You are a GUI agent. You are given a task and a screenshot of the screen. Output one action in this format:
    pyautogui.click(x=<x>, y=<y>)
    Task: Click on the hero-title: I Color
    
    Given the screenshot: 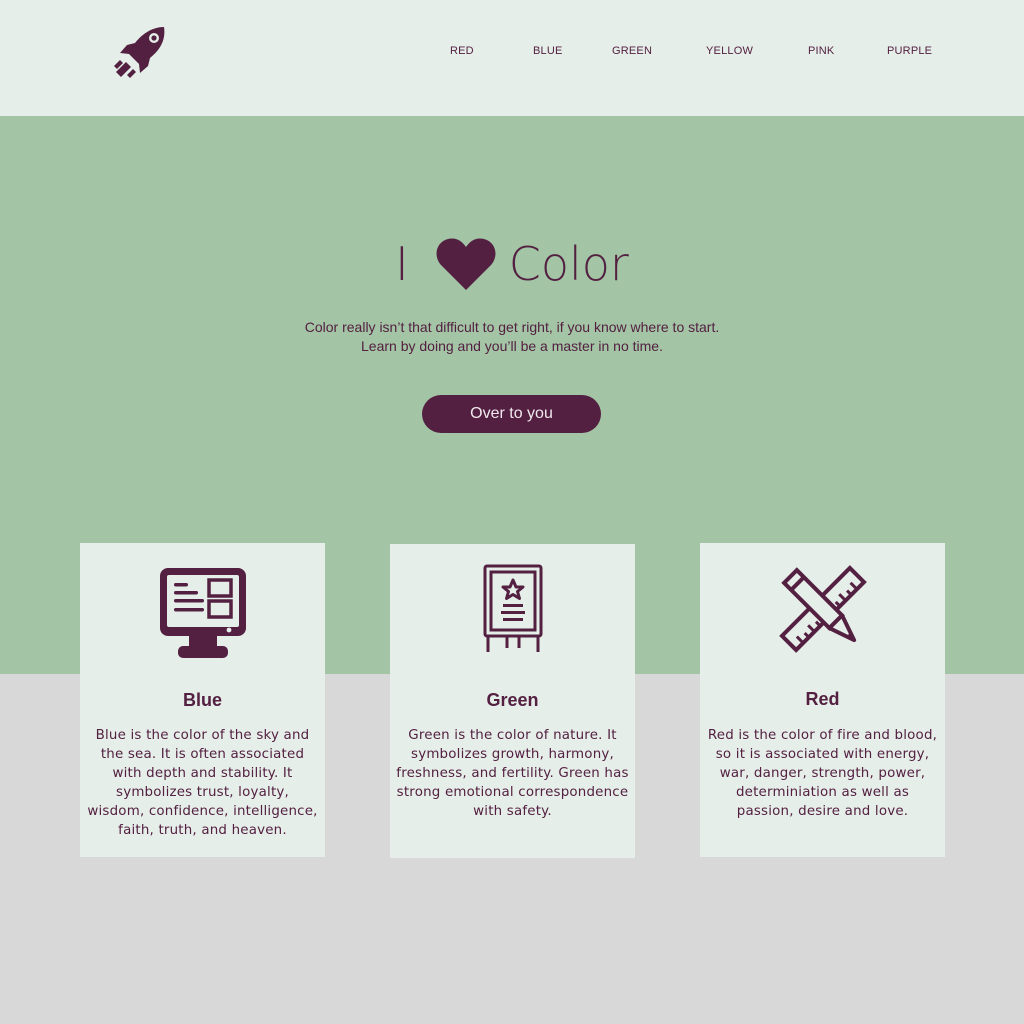 What is the action you would take?
    pyautogui.click(x=512, y=264)
    